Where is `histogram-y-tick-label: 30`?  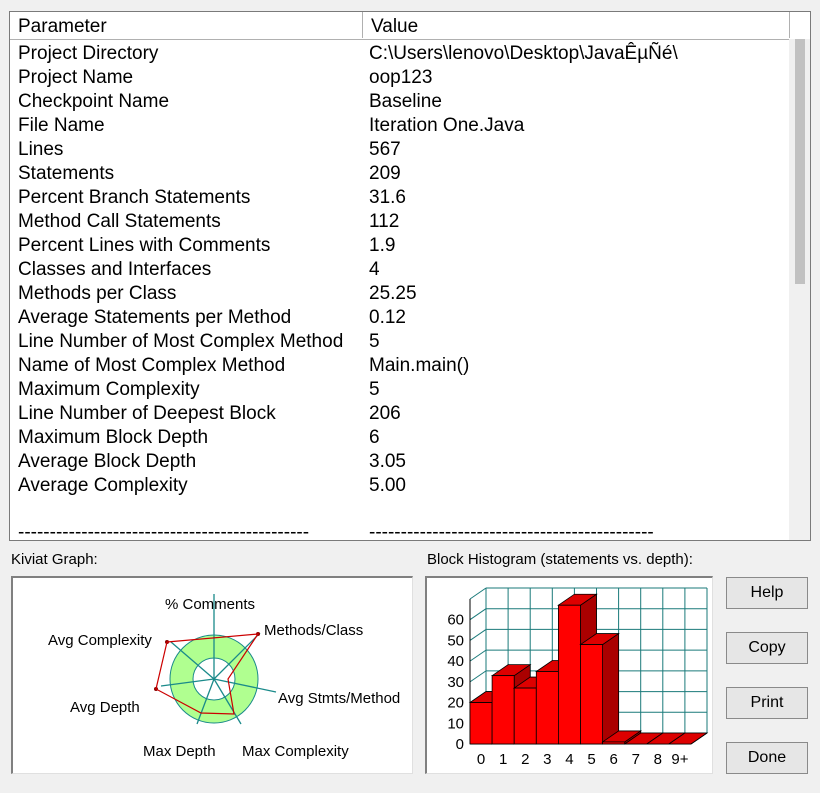 histogram-y-tick-label: 30 is located at coordinates (455, 682).